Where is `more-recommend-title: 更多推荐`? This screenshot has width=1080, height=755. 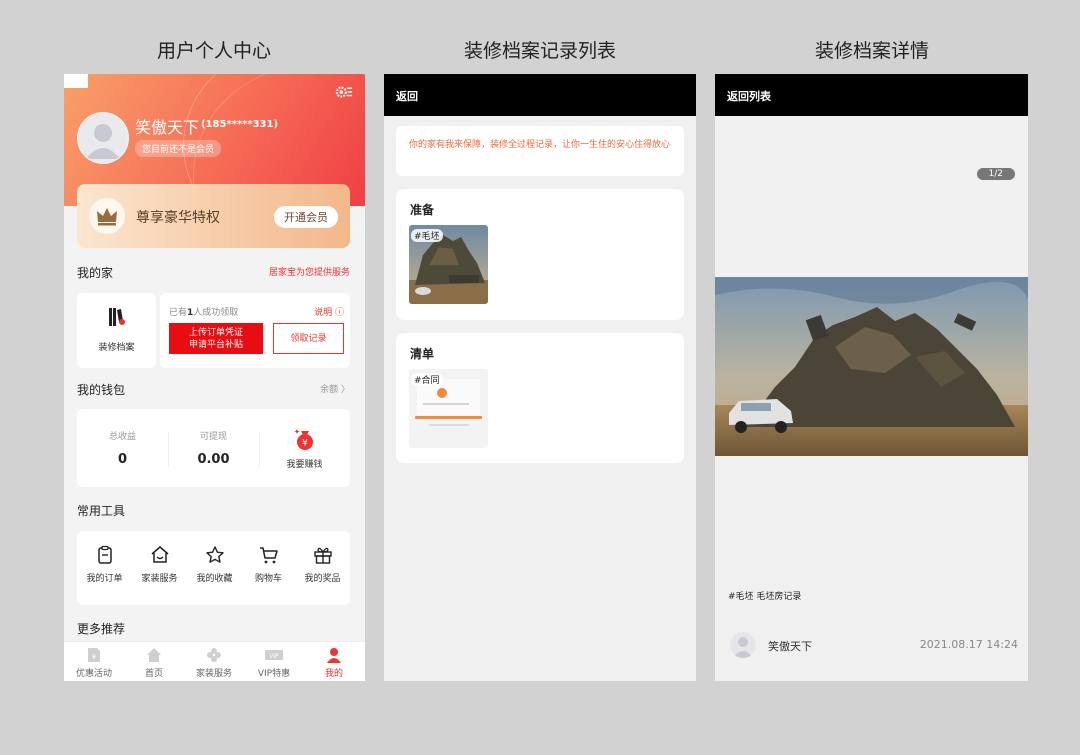
more-recommend-title: 更多推荐 is located at coordinates (101, 629).